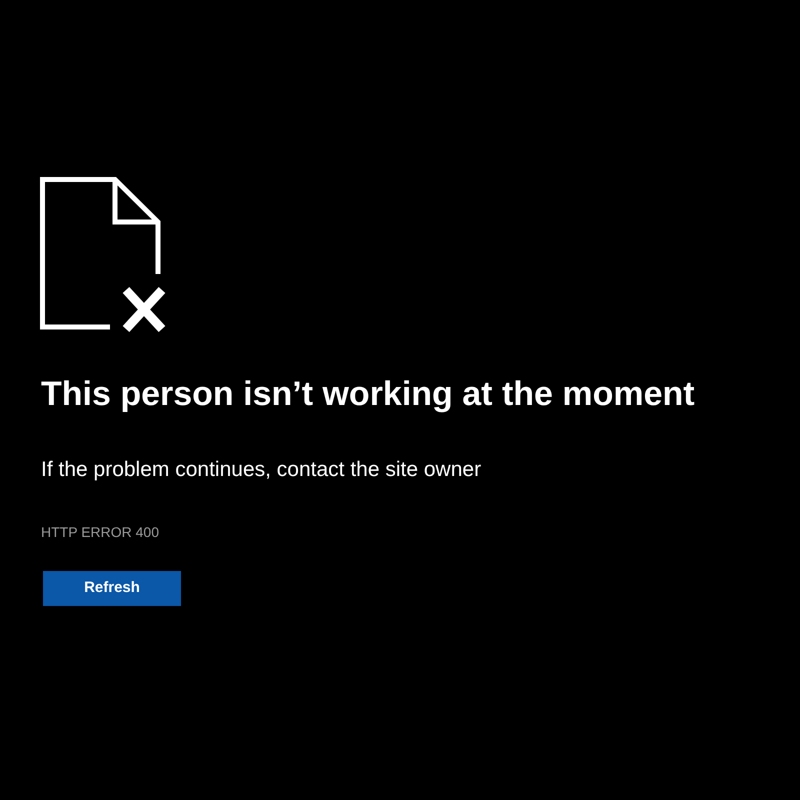 This screenshot has width=800, height=800. Describe the element at coordinates (100, 532) in the screenshot. I see `error-code: HTTP ERROR 400` at that location.